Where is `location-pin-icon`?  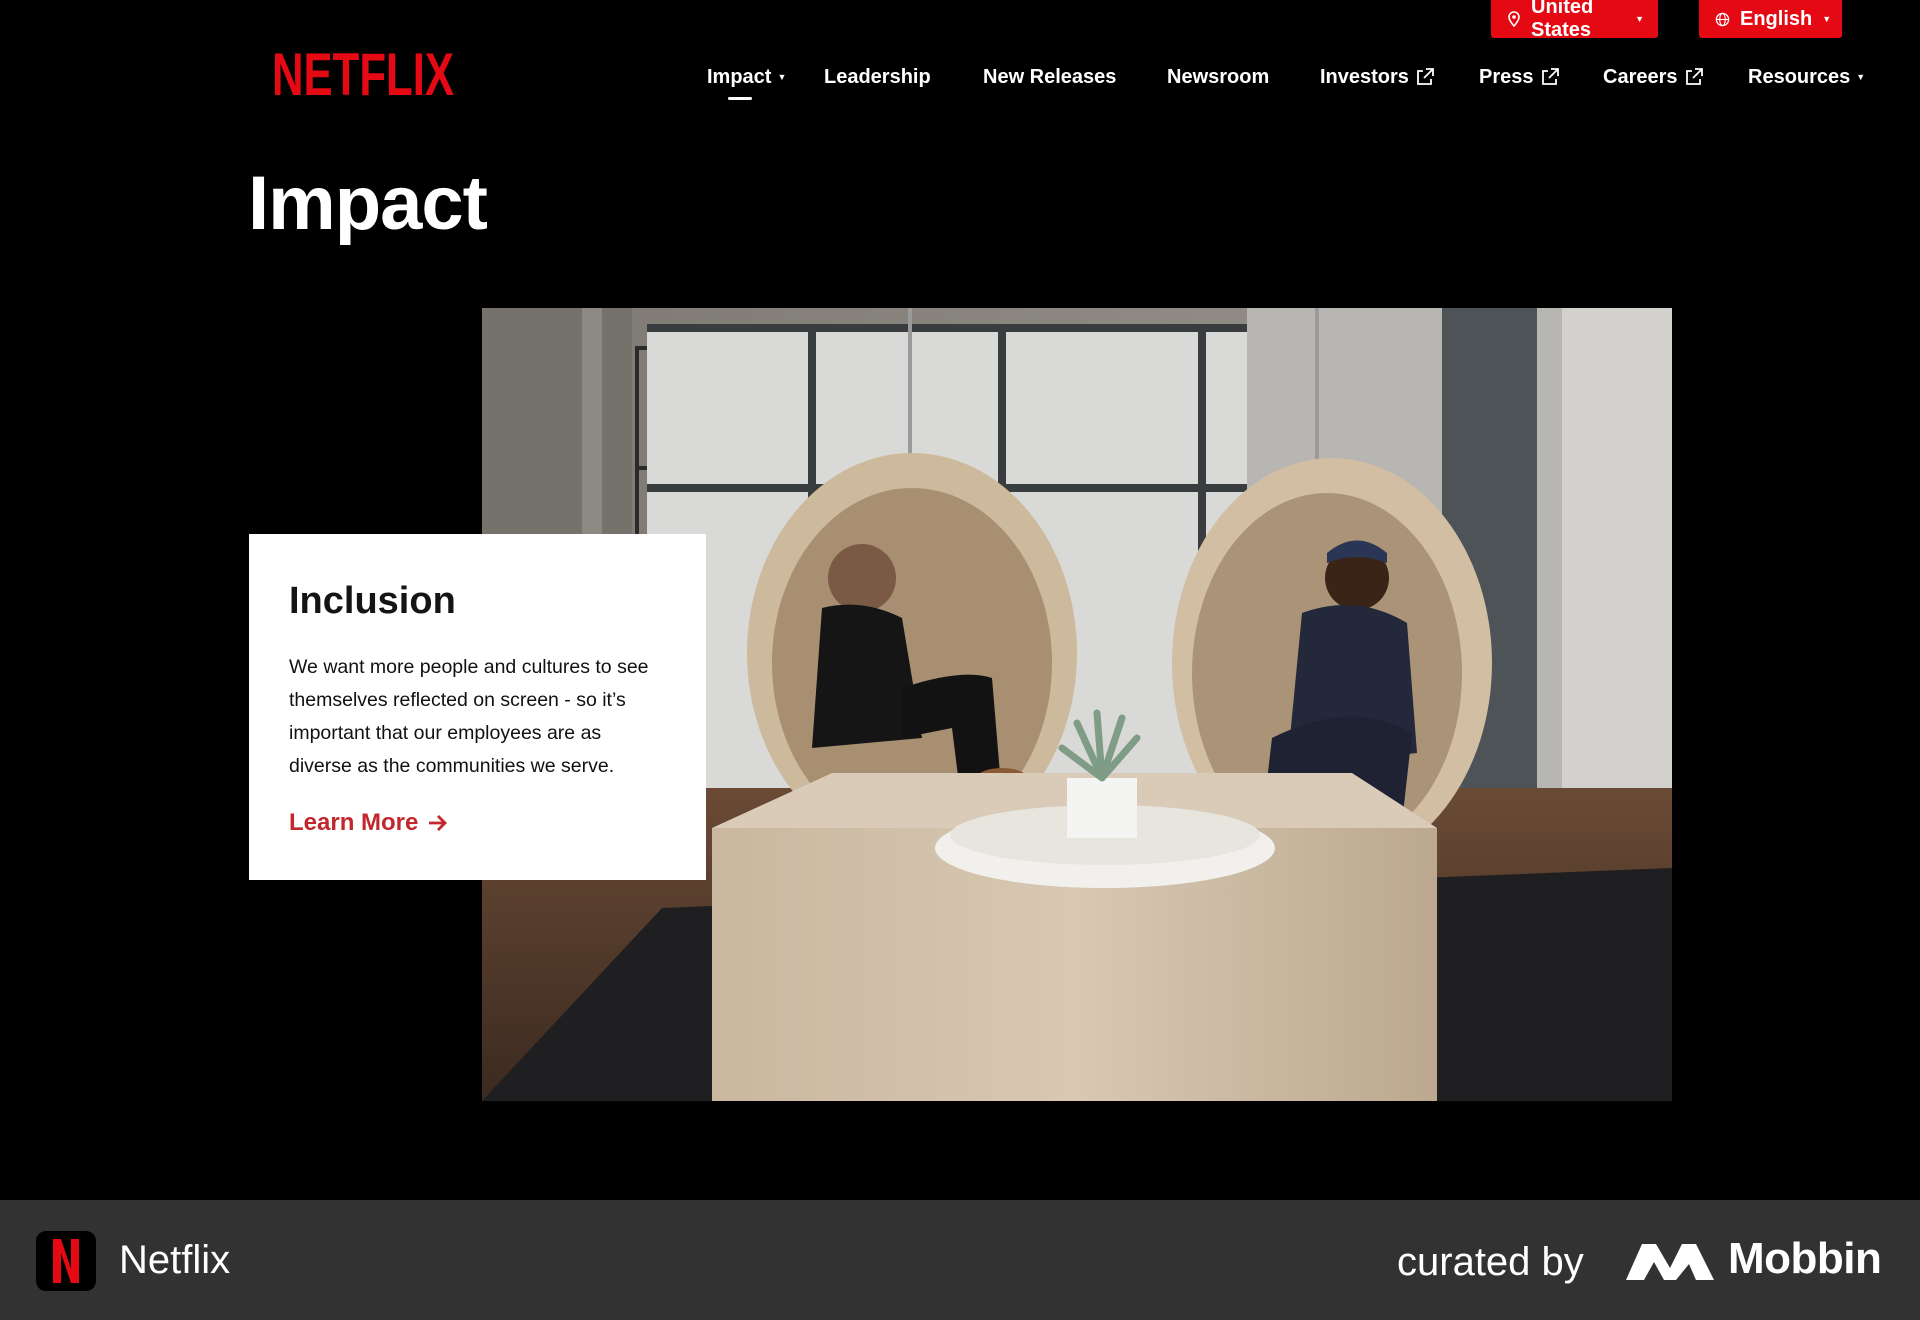
location-pin-icon is located at coordinates (1514, 19).